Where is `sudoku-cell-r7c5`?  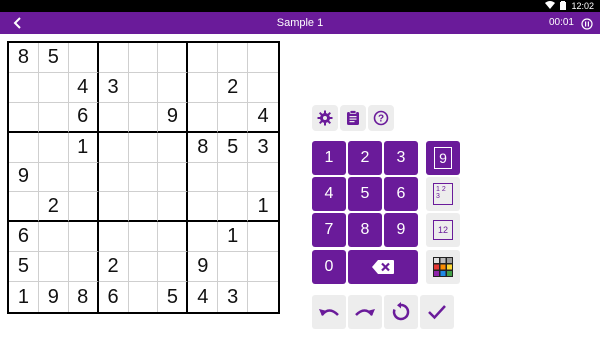
sudoku-cell-r7c5 is located at coordinates (143, 237).